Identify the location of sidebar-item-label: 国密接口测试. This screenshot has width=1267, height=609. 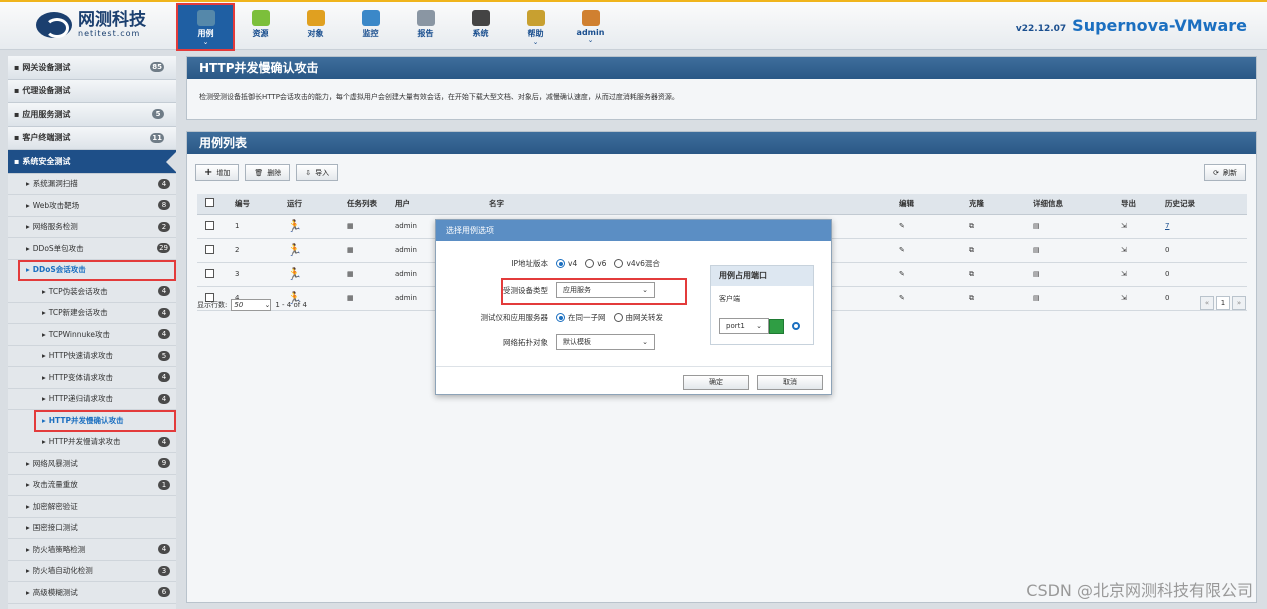
(55, 528).